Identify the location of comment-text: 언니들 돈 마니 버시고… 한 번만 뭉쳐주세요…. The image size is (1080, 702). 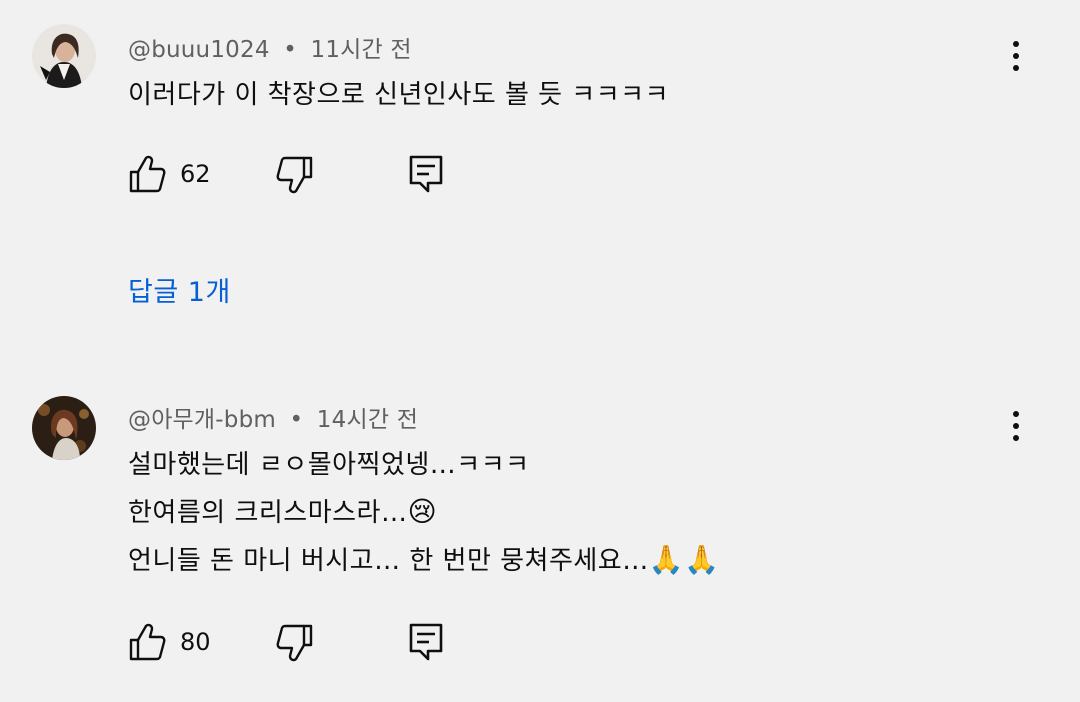
(388, 561).